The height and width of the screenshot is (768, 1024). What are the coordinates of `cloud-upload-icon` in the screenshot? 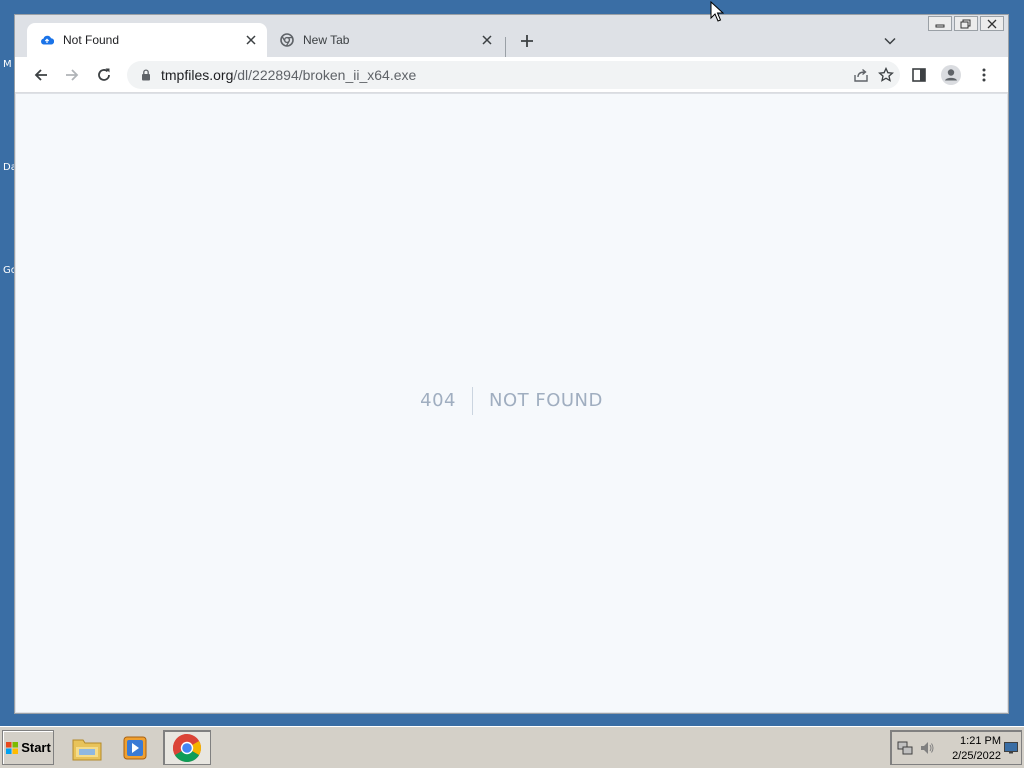 It's located at (47, 40).